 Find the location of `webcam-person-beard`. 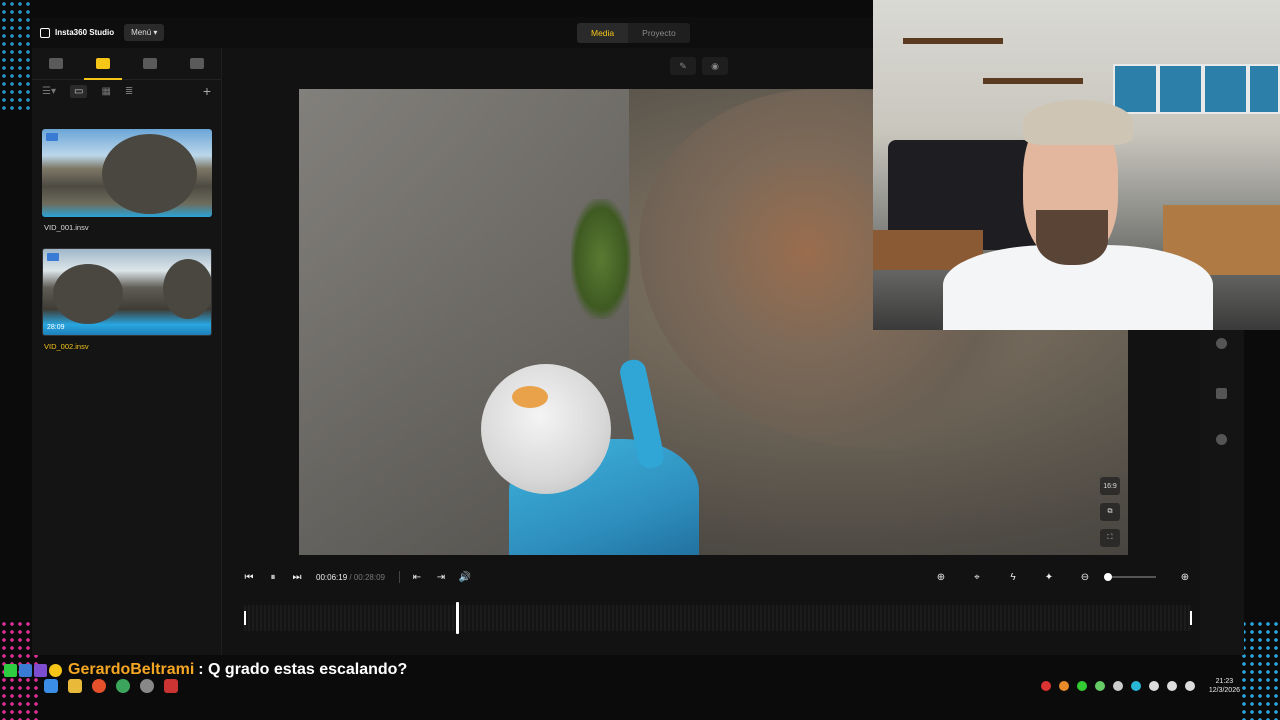

webcam-person-beard is located at coordinates (1072, 237).